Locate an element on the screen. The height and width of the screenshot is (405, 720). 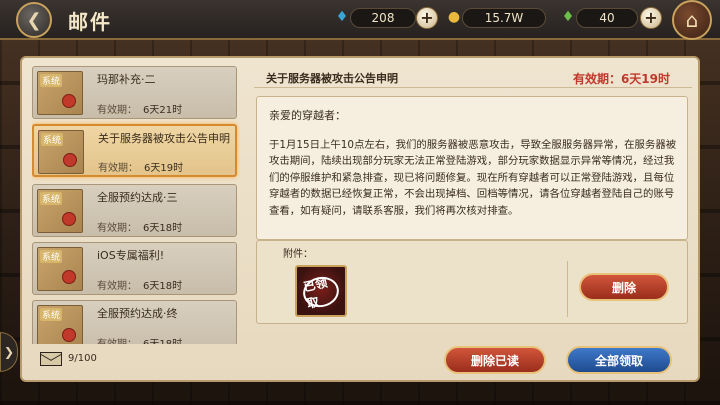
mail-expiry-value: 6天21时 is located at coordinates (163, 110).